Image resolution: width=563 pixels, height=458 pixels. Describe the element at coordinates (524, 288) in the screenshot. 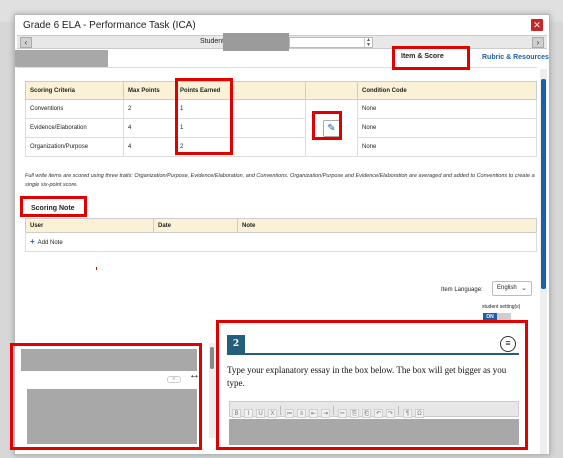

I see `chevron-down-icon: ⌄` at that location.